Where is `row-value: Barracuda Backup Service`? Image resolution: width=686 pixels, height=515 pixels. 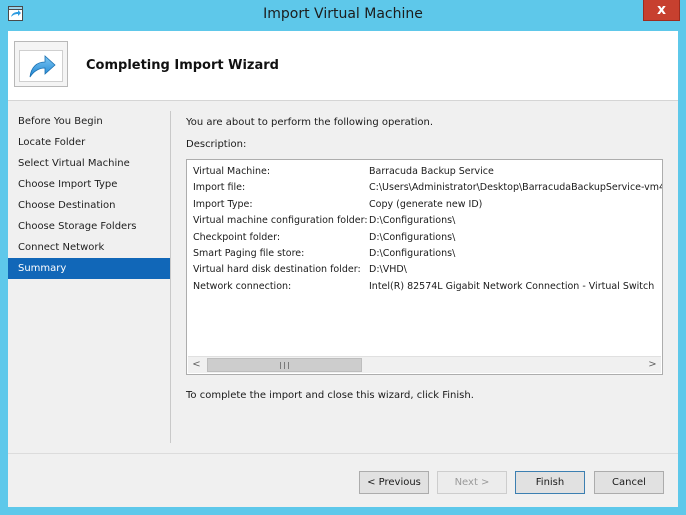
row-value: Barracuda Backup Service is located at coordinates (431, 171).